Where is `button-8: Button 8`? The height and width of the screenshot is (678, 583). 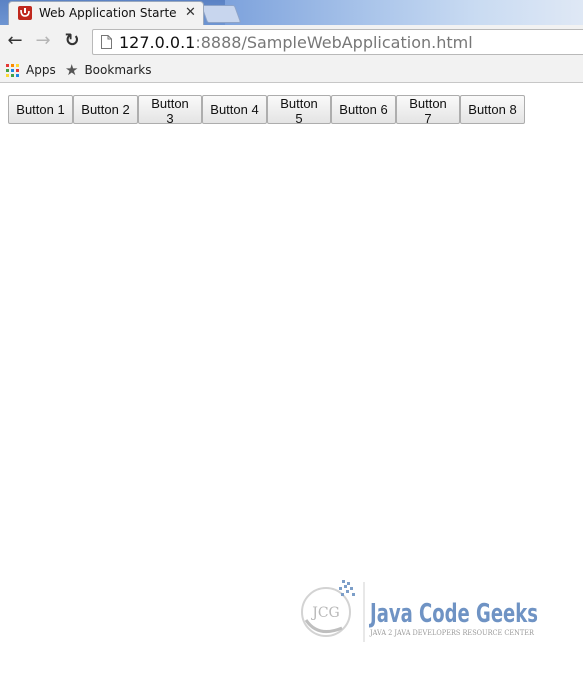
button-8: Button 8 is located at coordinates (492, 109).